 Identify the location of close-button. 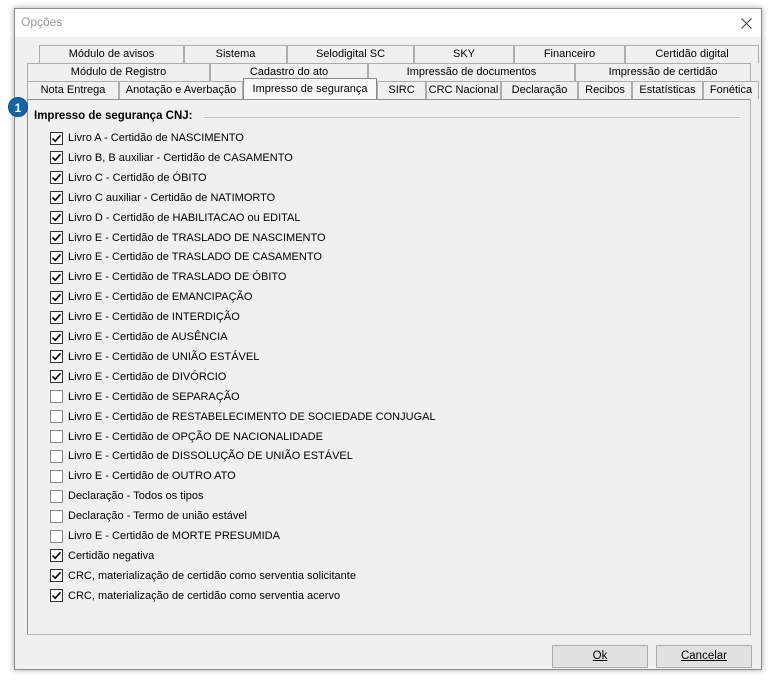
(746, 23).